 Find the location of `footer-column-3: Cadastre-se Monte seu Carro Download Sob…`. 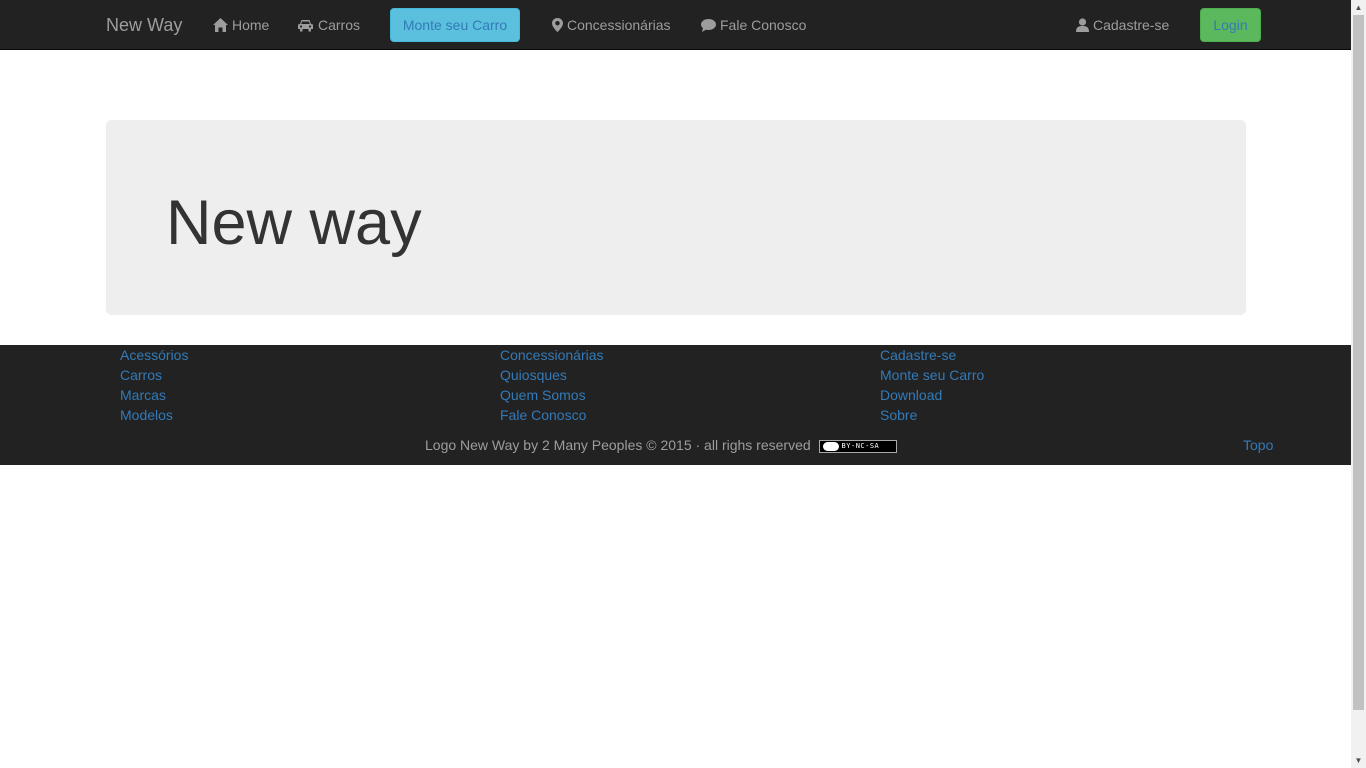

footer-column-3: Cadastre-se Monte seu Carro Download Sob… is located at coordinates (932, 385).